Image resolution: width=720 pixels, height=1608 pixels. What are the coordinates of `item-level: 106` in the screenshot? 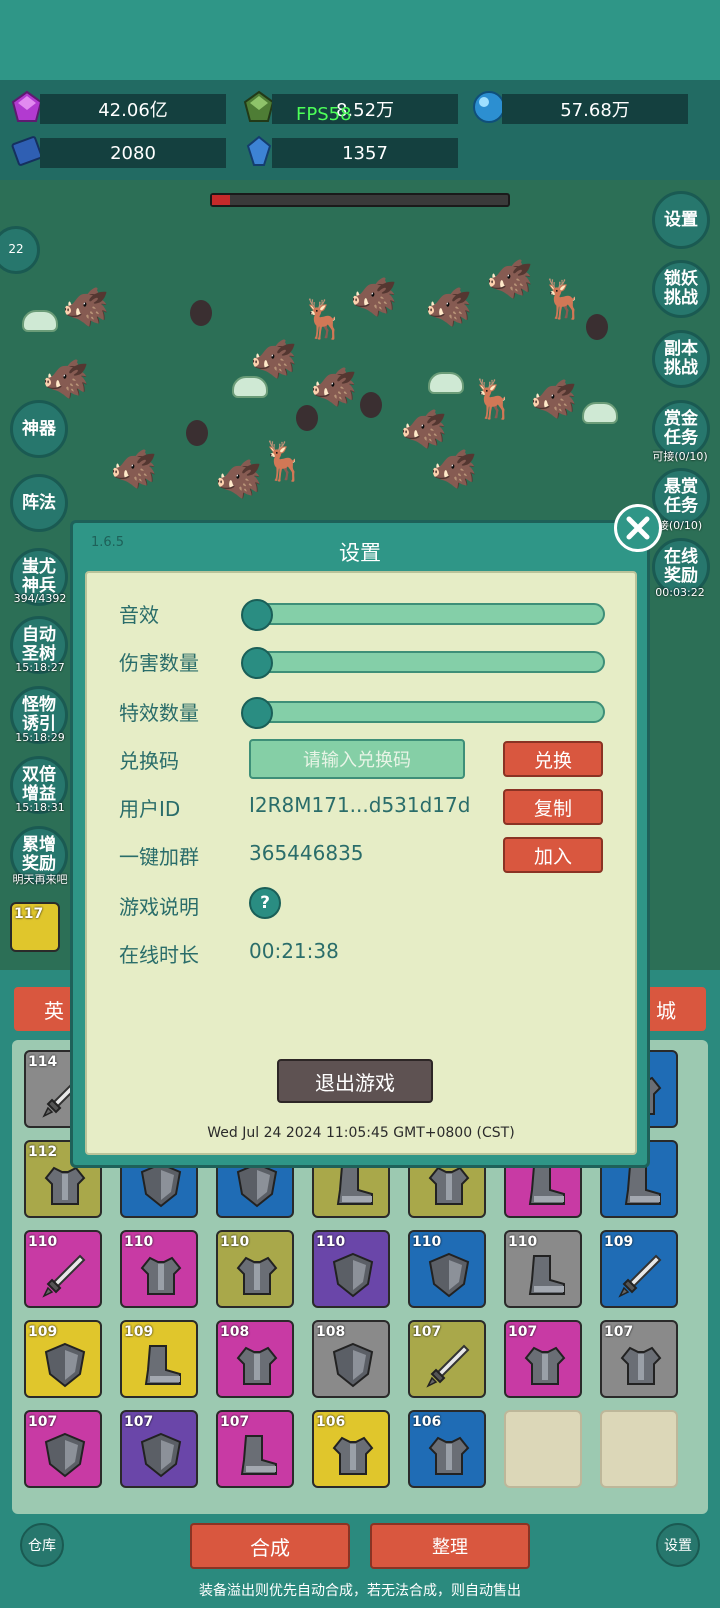 It's located at (331, 1422).